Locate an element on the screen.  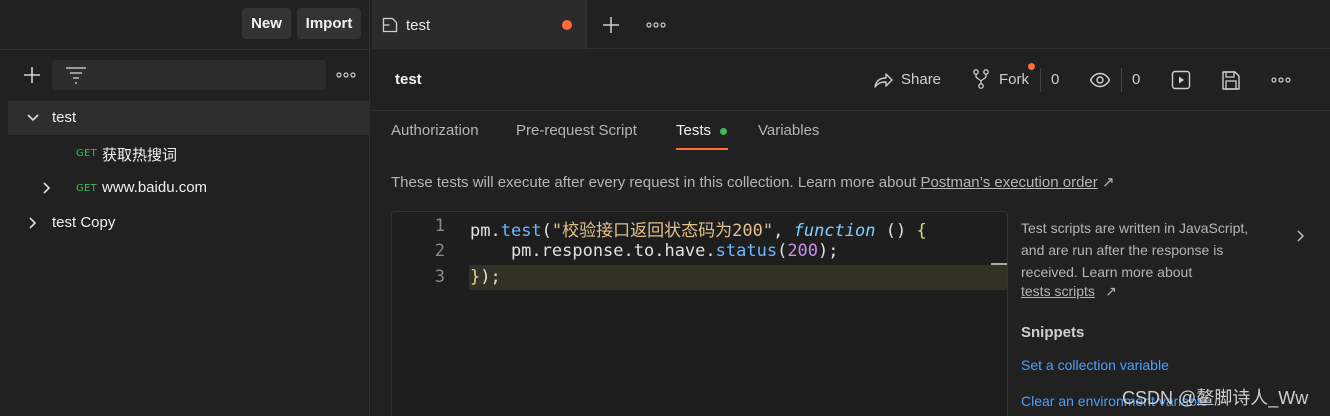
tab-test is located at coordinates (479, 24).